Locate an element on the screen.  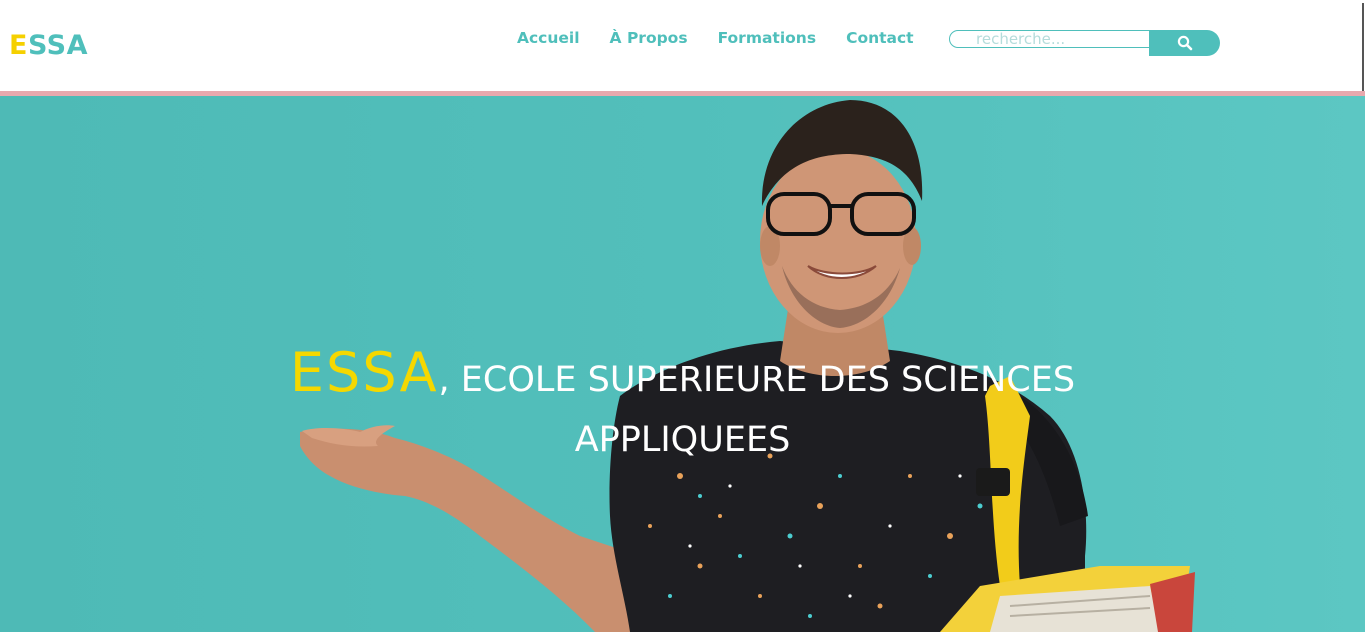
search-icon is located at coordinates (1184, 43).